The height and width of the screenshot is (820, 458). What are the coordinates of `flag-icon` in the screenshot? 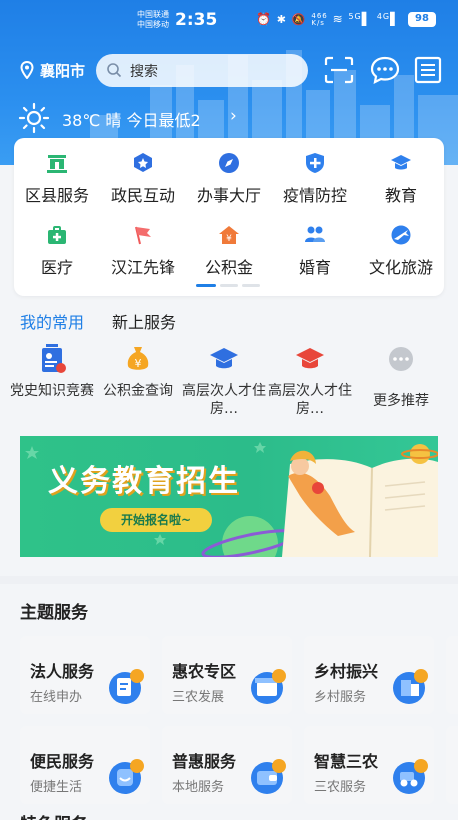 It's located at (143, 235).